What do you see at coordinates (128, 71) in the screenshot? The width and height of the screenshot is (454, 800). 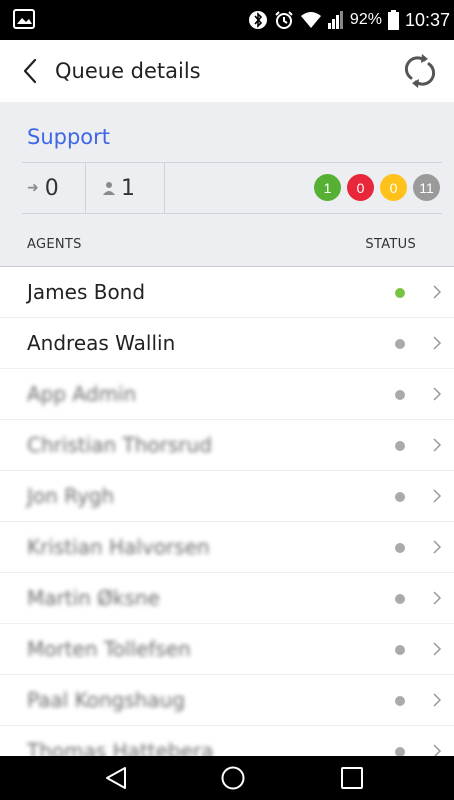 I see `page-title: Queue details` at bounding box center [128, 71].